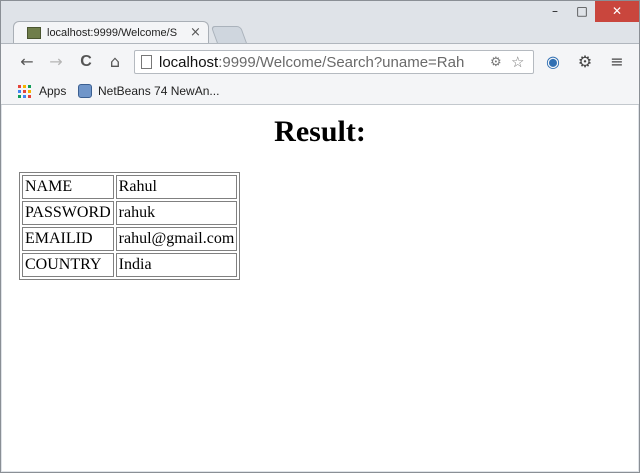  I want to click on url-path: :9999/Welcome/Search?uname=Rahul, so click(341, 62).